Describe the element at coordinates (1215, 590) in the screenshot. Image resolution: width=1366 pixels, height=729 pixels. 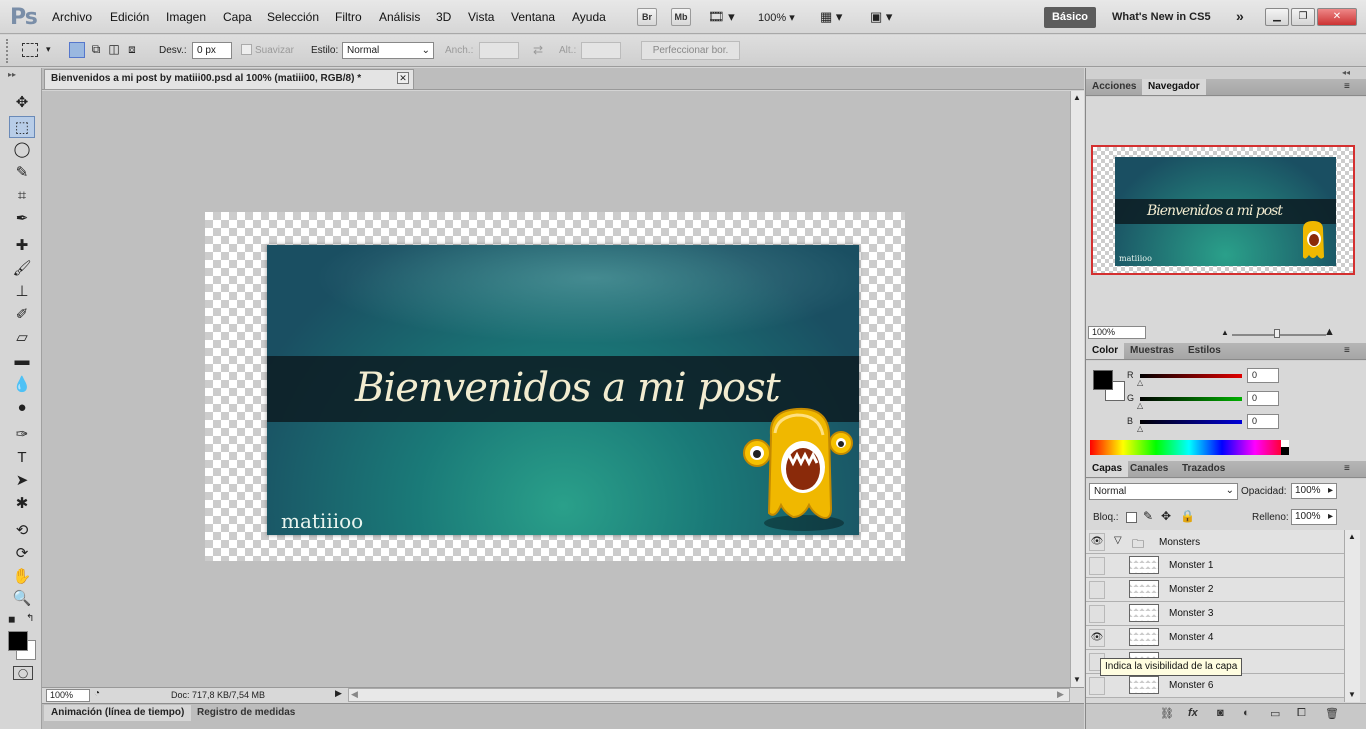
I see `layer-row: Monster 2` at that location.